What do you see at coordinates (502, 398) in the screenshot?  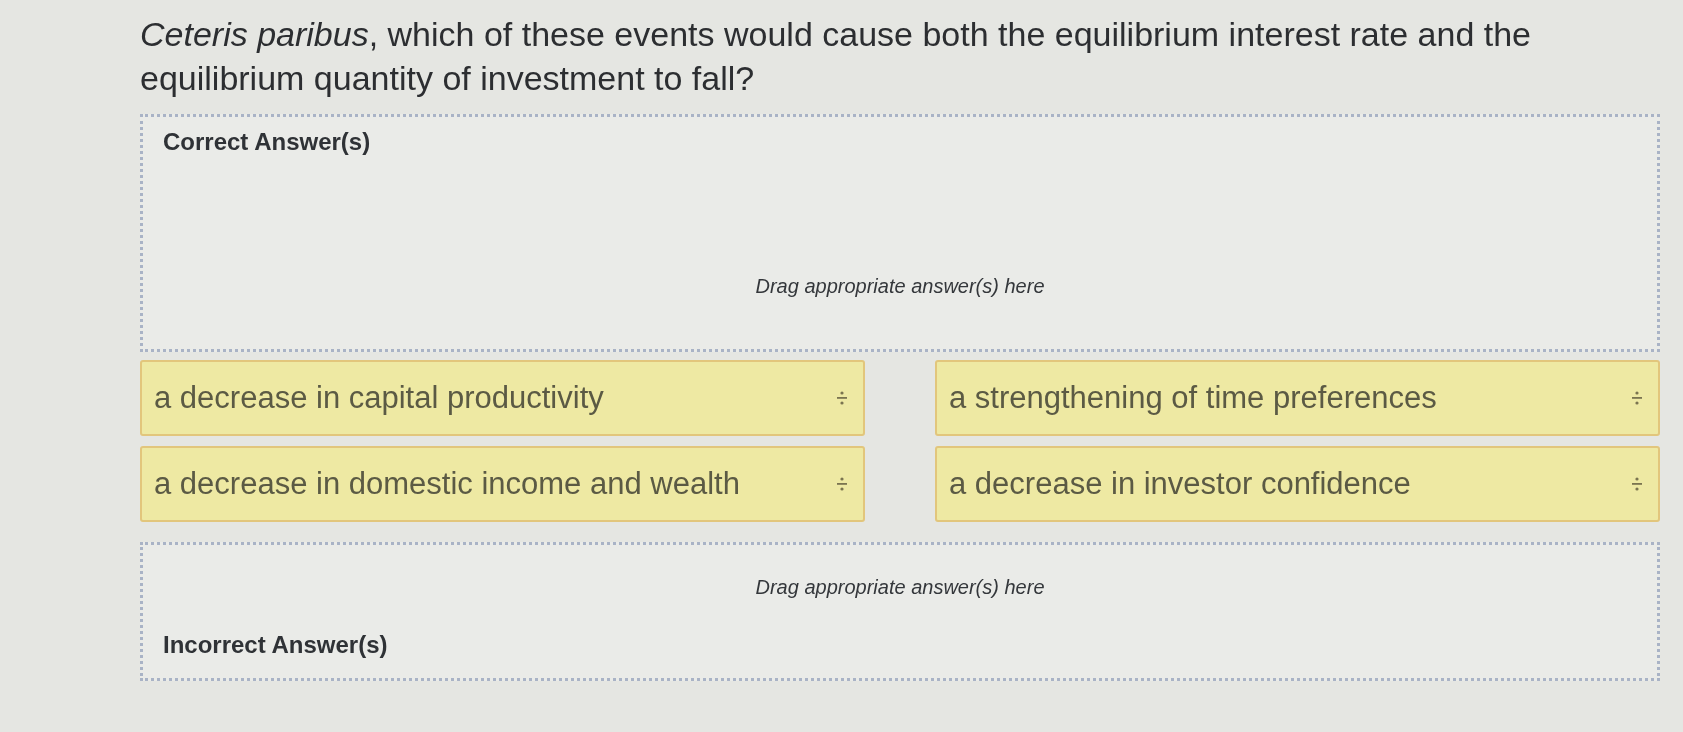 I see `answer-choice: a decrease in capital productivity` at bounding box center [502, 398].